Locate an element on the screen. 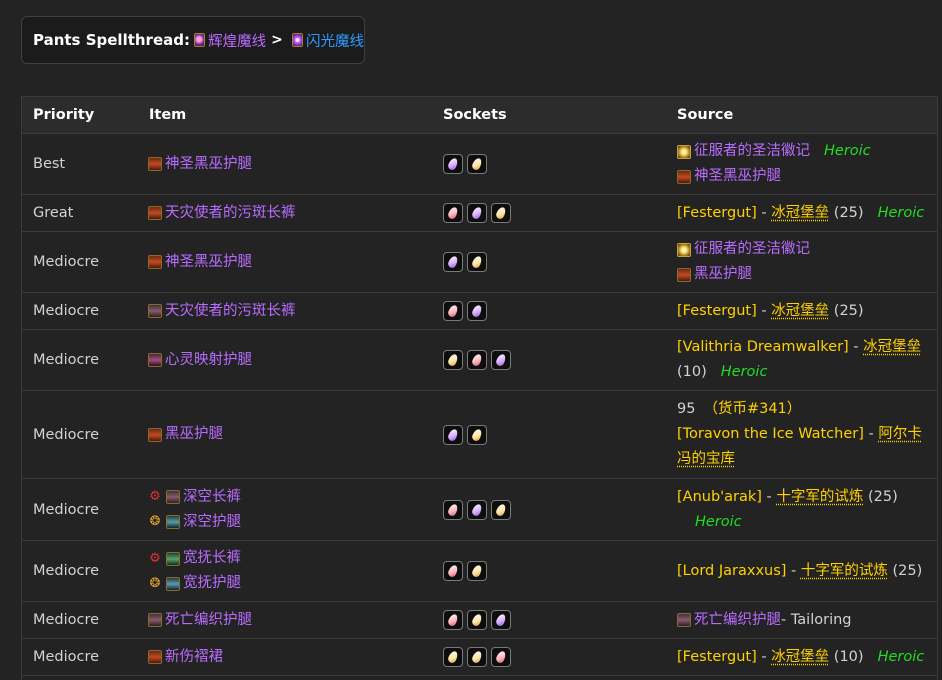 The image size is (942, 680). boss-link: [Lord Jaraxxus] is located at coordinates (731, 571).